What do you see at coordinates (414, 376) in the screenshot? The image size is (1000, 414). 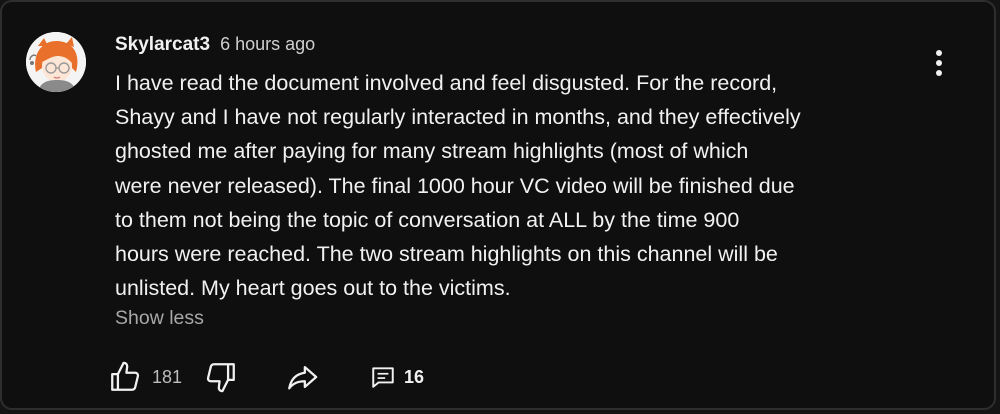 I see `reply-count: 16` at bounding box center [414, 376].